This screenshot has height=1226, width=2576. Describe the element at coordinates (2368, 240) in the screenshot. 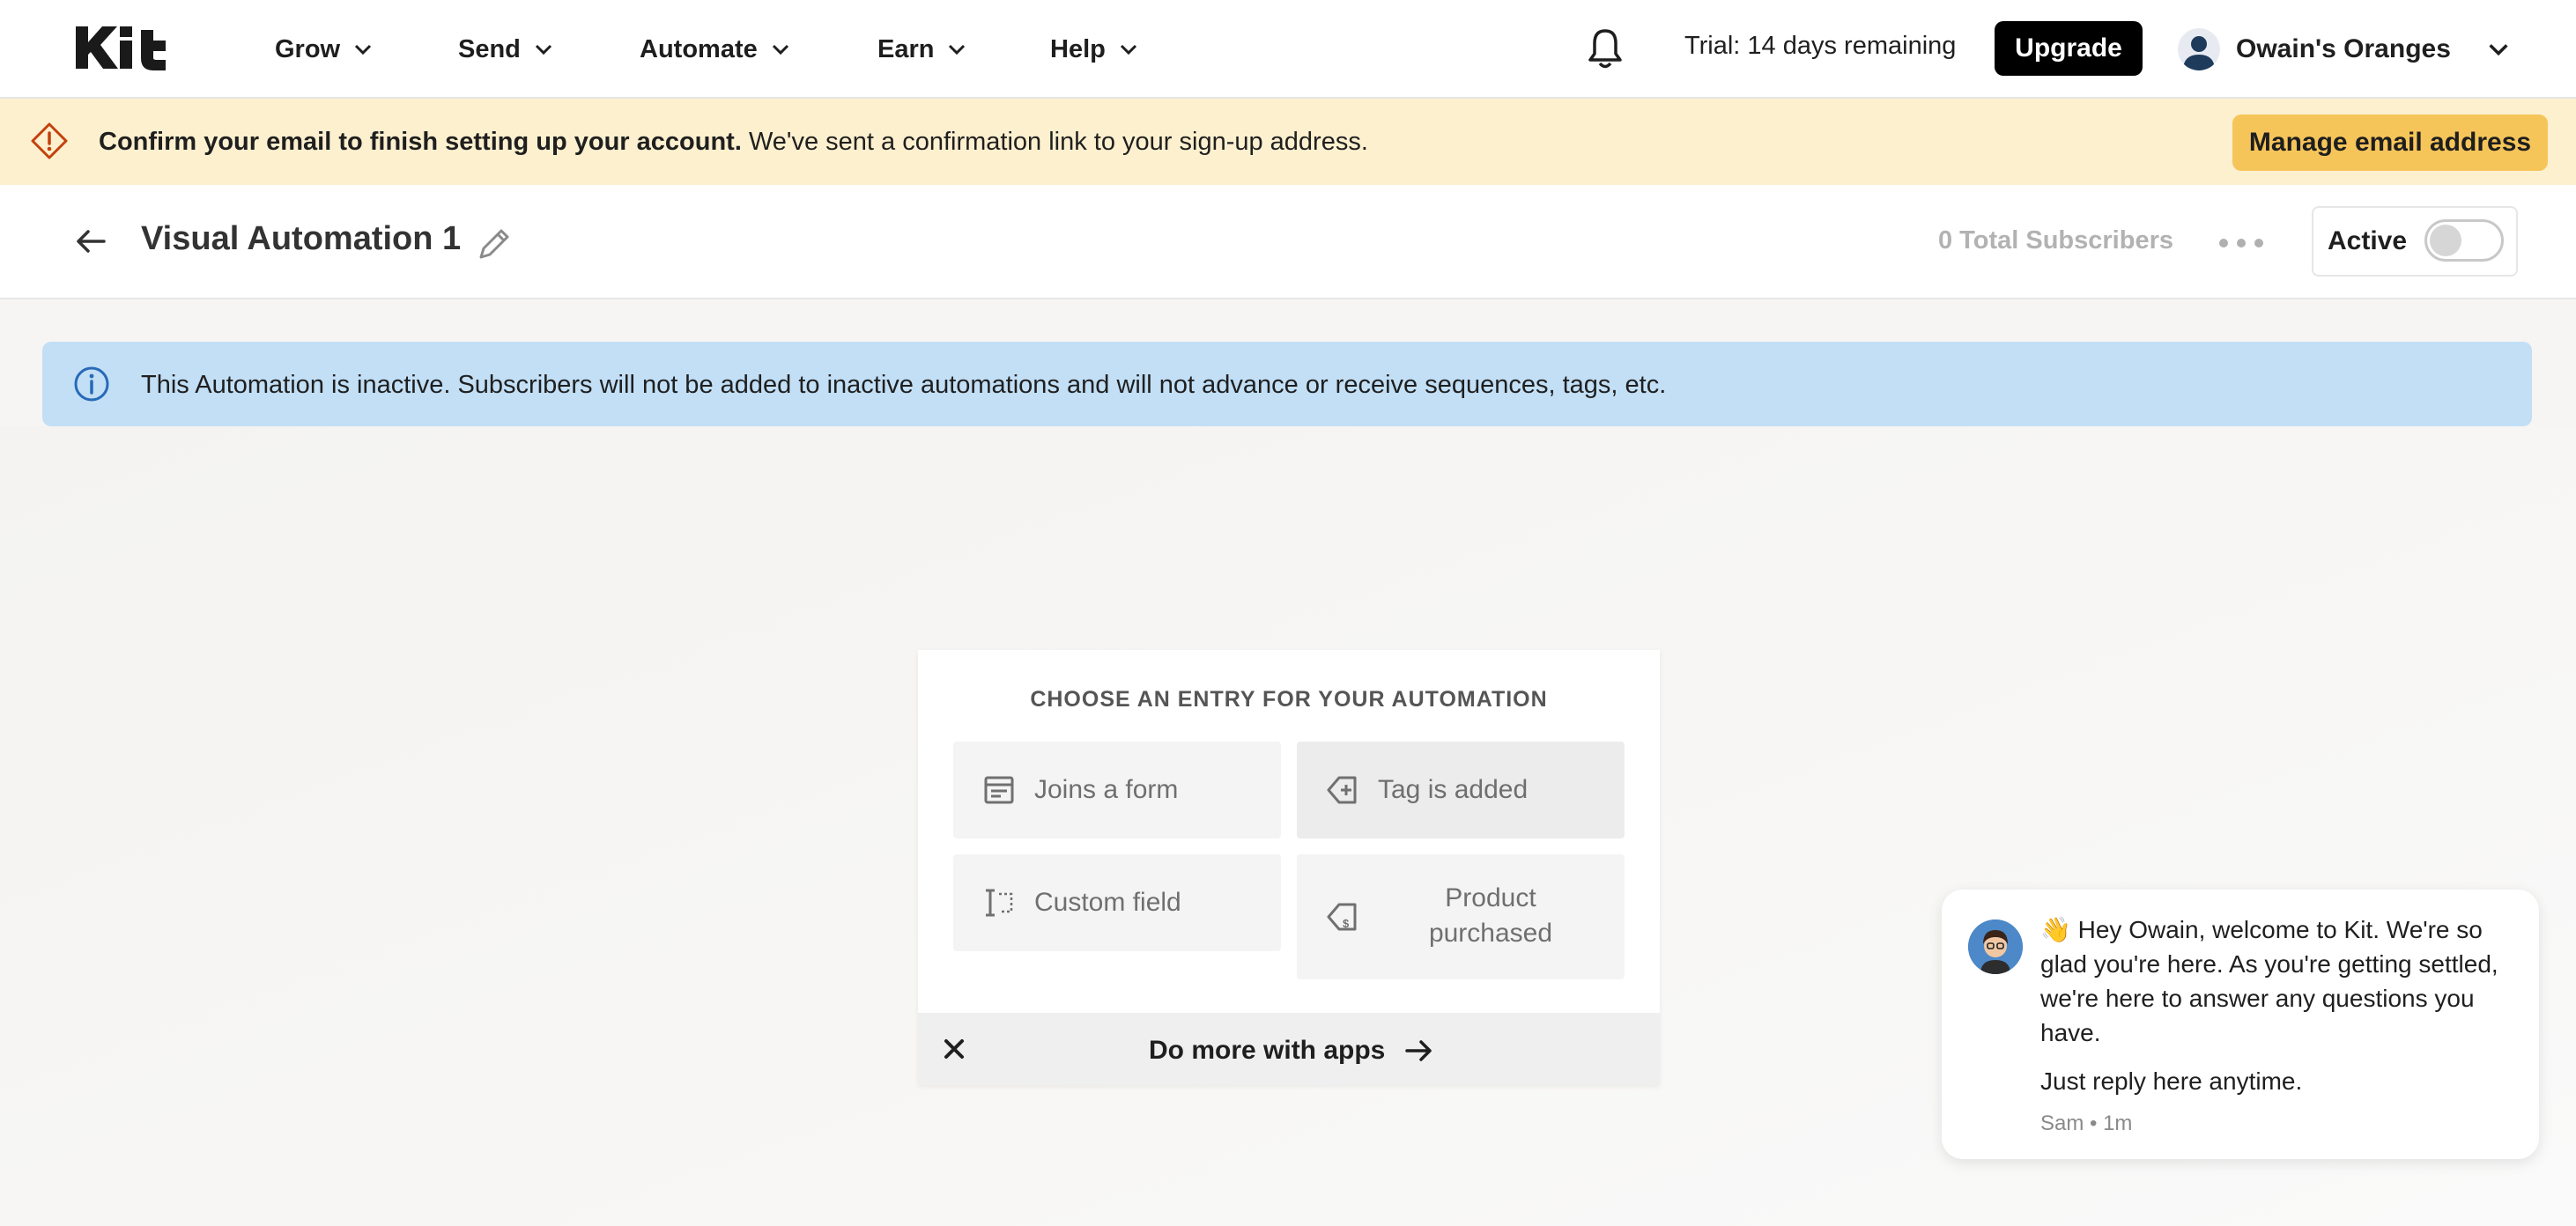

I see `active-label: Active` at that location.